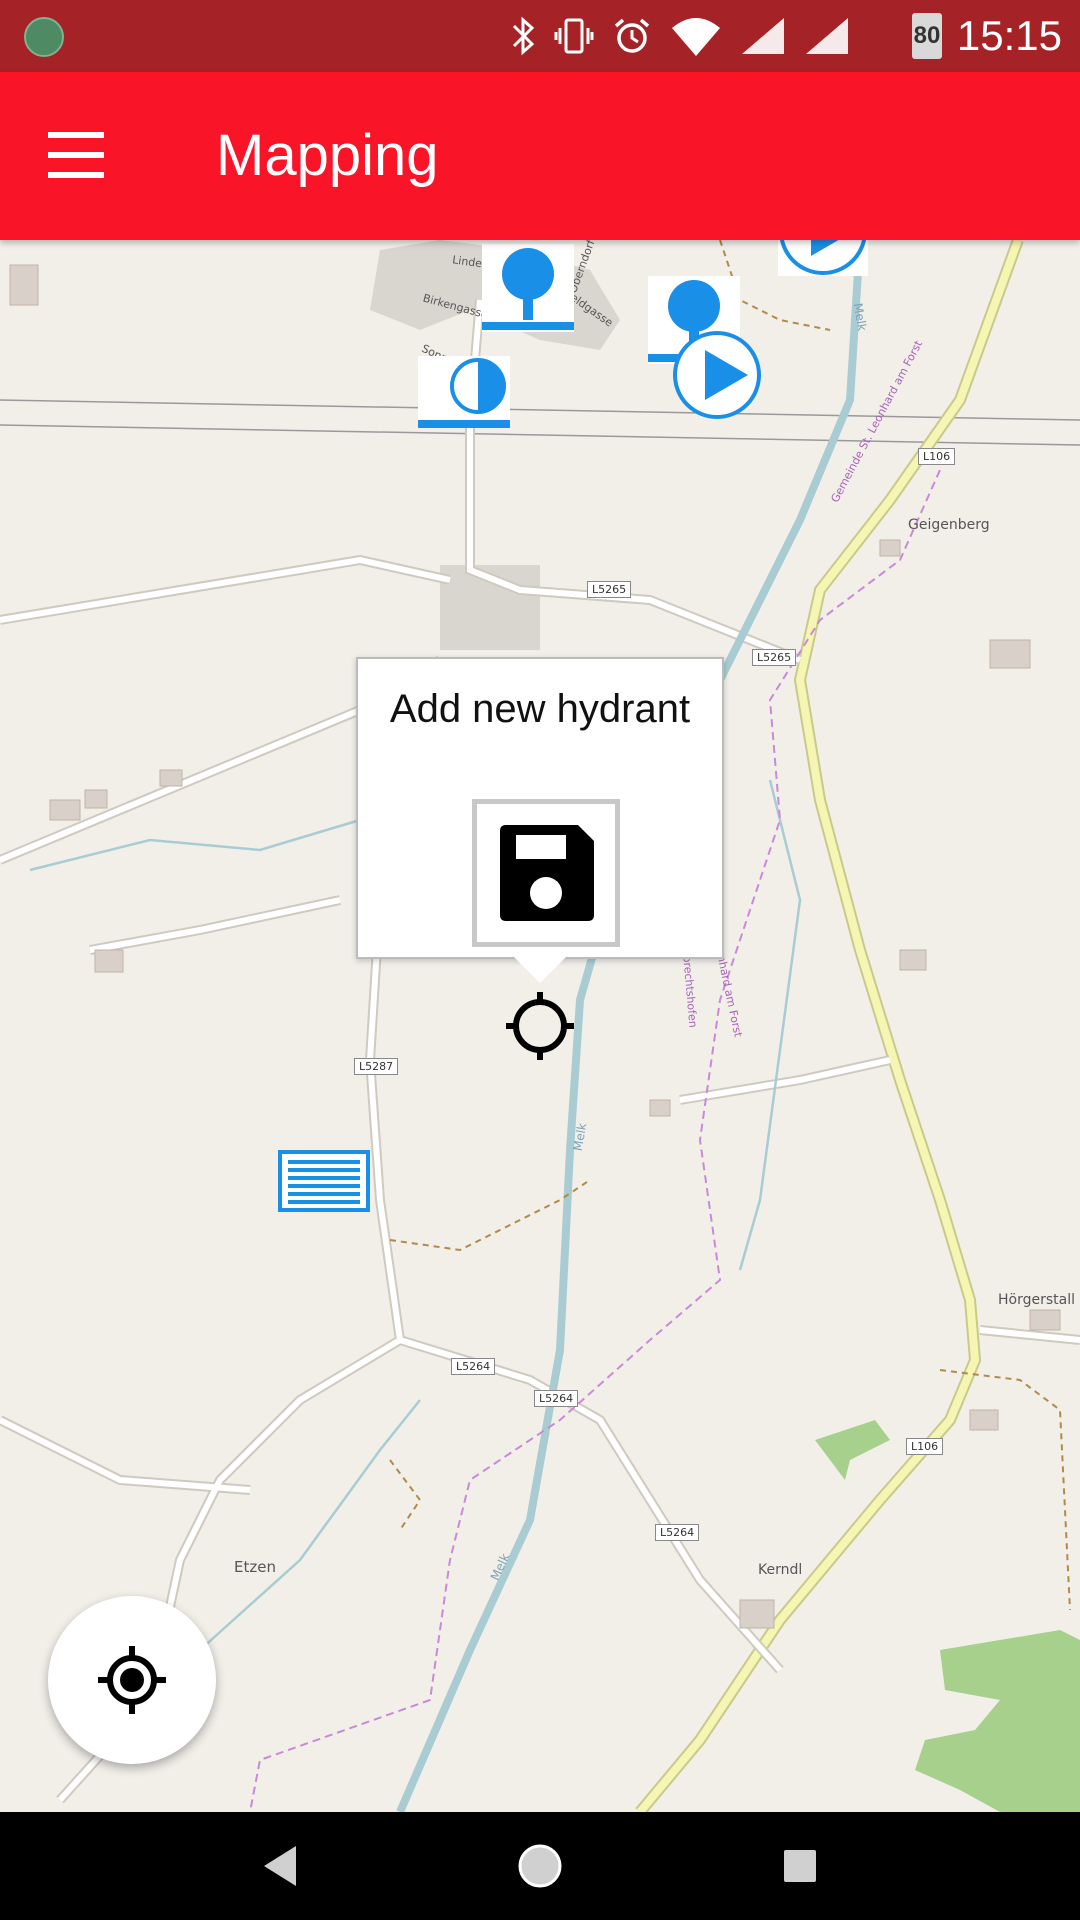 Image resolution: width=1080 pixels, height=1920 pixels. What do you see at coordinates (780, 1570) in the screenshot?
I see `place-label: Kerndl` at bounding box center [780, 1570].